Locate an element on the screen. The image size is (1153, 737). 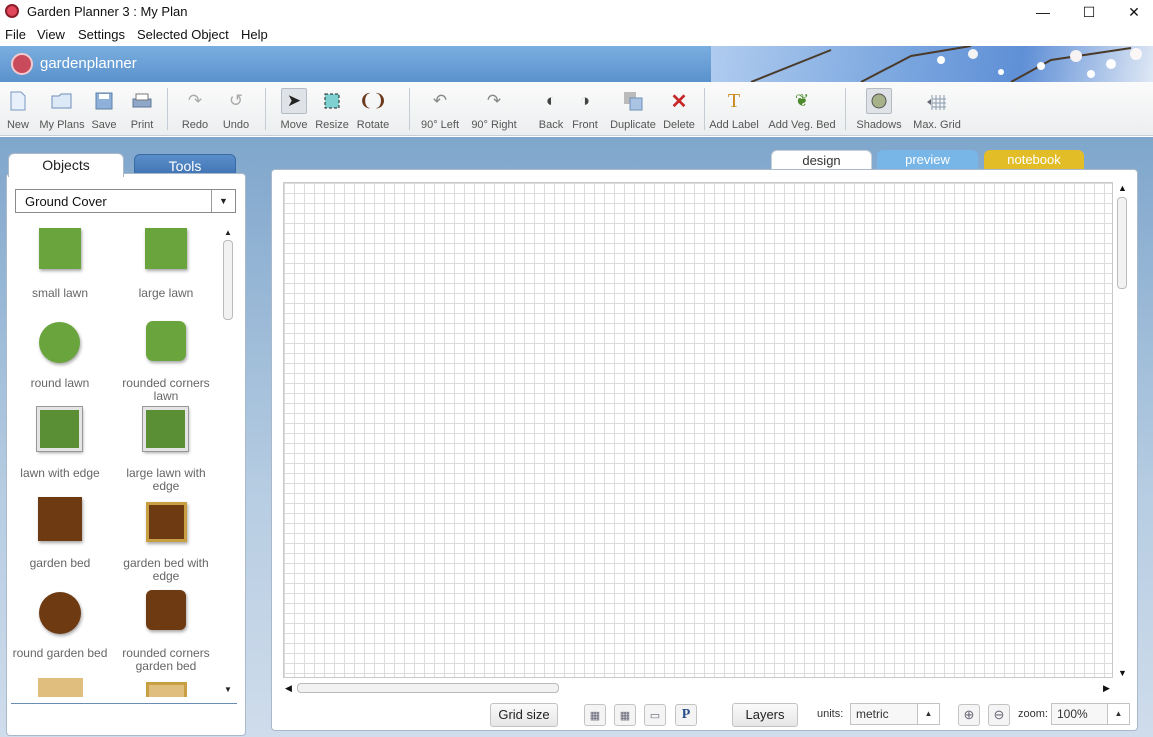
my-plans-label: My Plans is located at coordinates (62, 125).